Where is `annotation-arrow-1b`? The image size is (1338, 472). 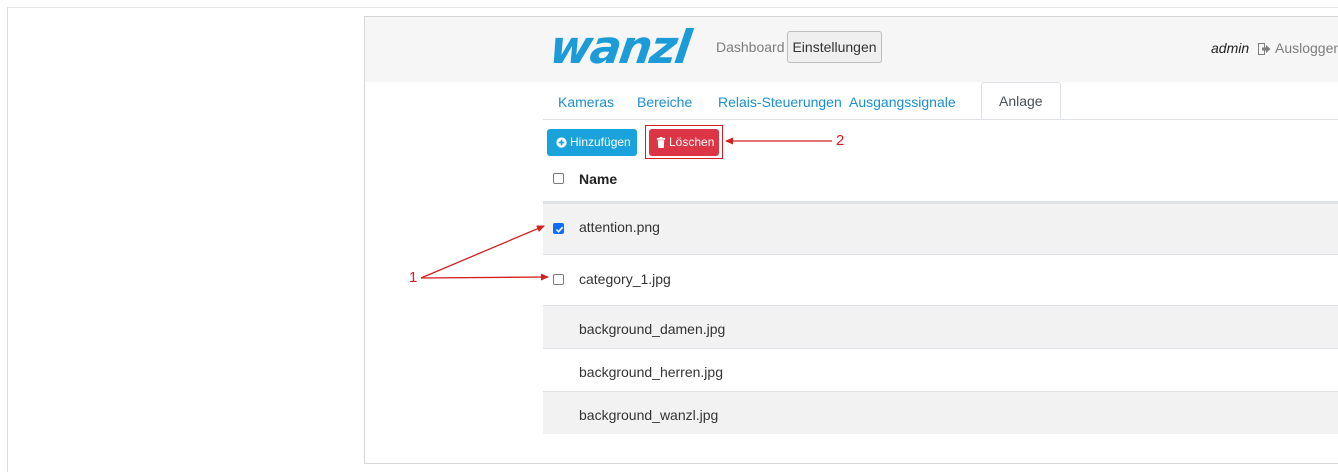 annotation-arrow-1b is located at coordinates (484, 277).